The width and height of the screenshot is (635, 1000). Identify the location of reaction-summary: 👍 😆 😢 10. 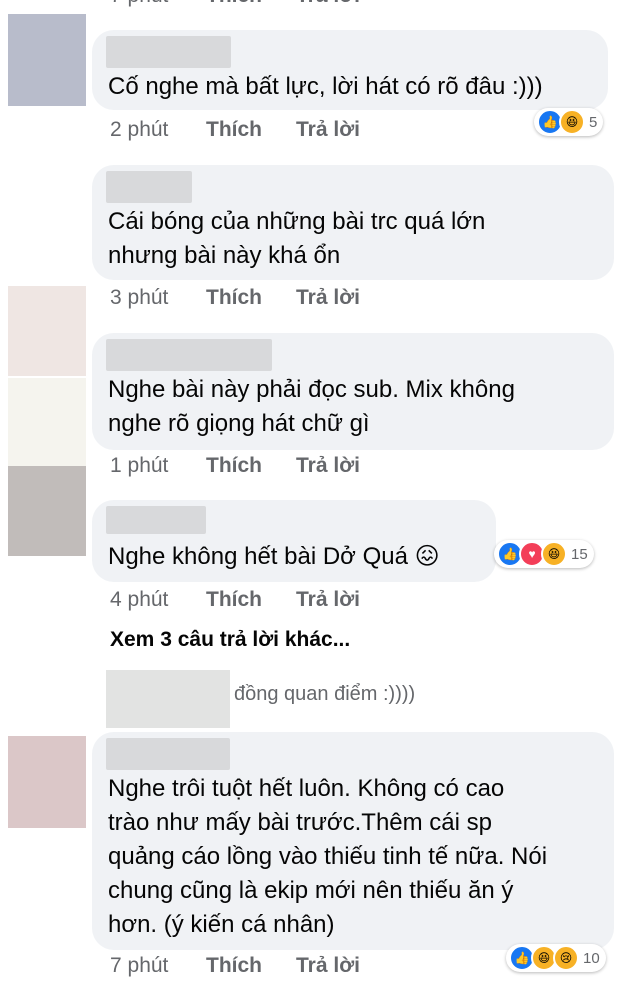
(556, 958).